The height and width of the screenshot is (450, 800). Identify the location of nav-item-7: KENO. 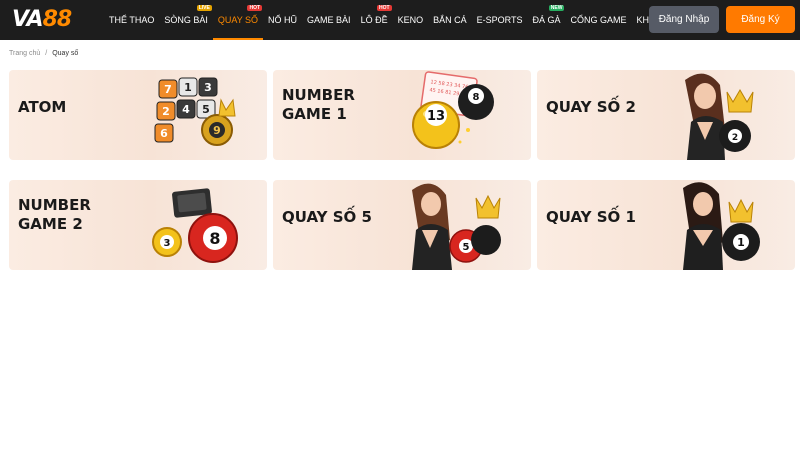
(411, 20).